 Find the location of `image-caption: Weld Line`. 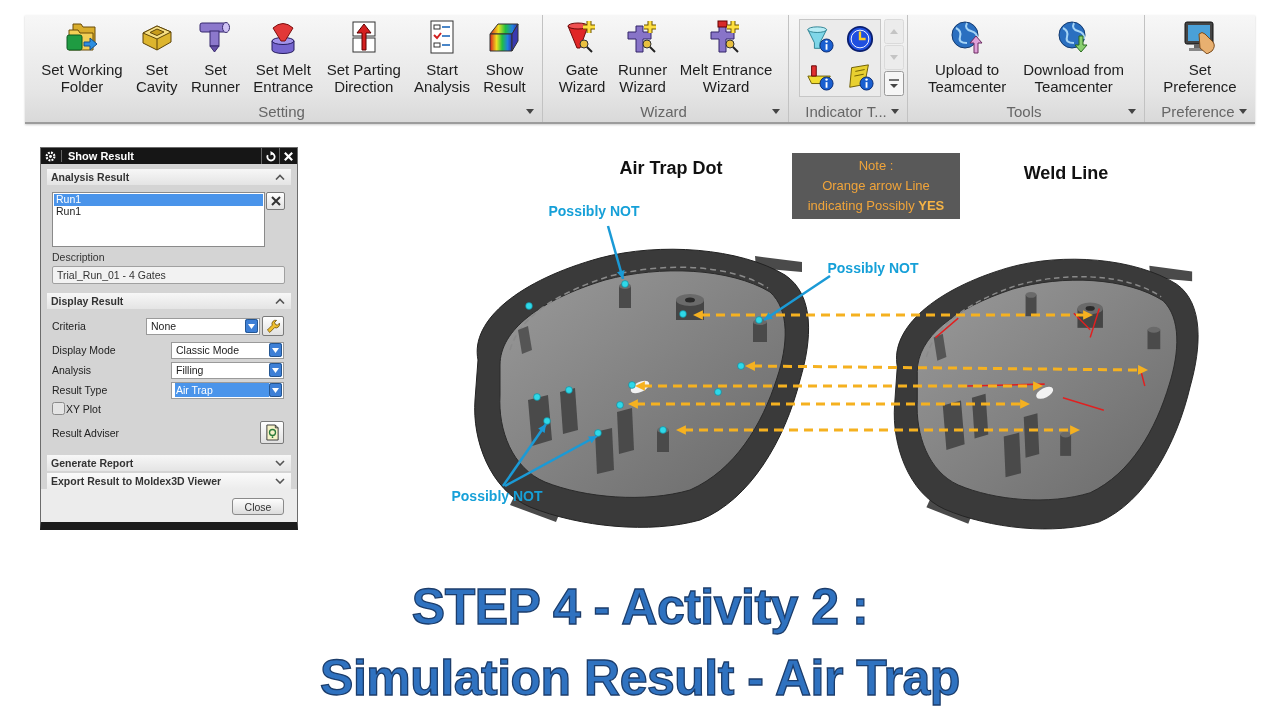

image-caption: Weld Line is located at coordinates (1066, 173).